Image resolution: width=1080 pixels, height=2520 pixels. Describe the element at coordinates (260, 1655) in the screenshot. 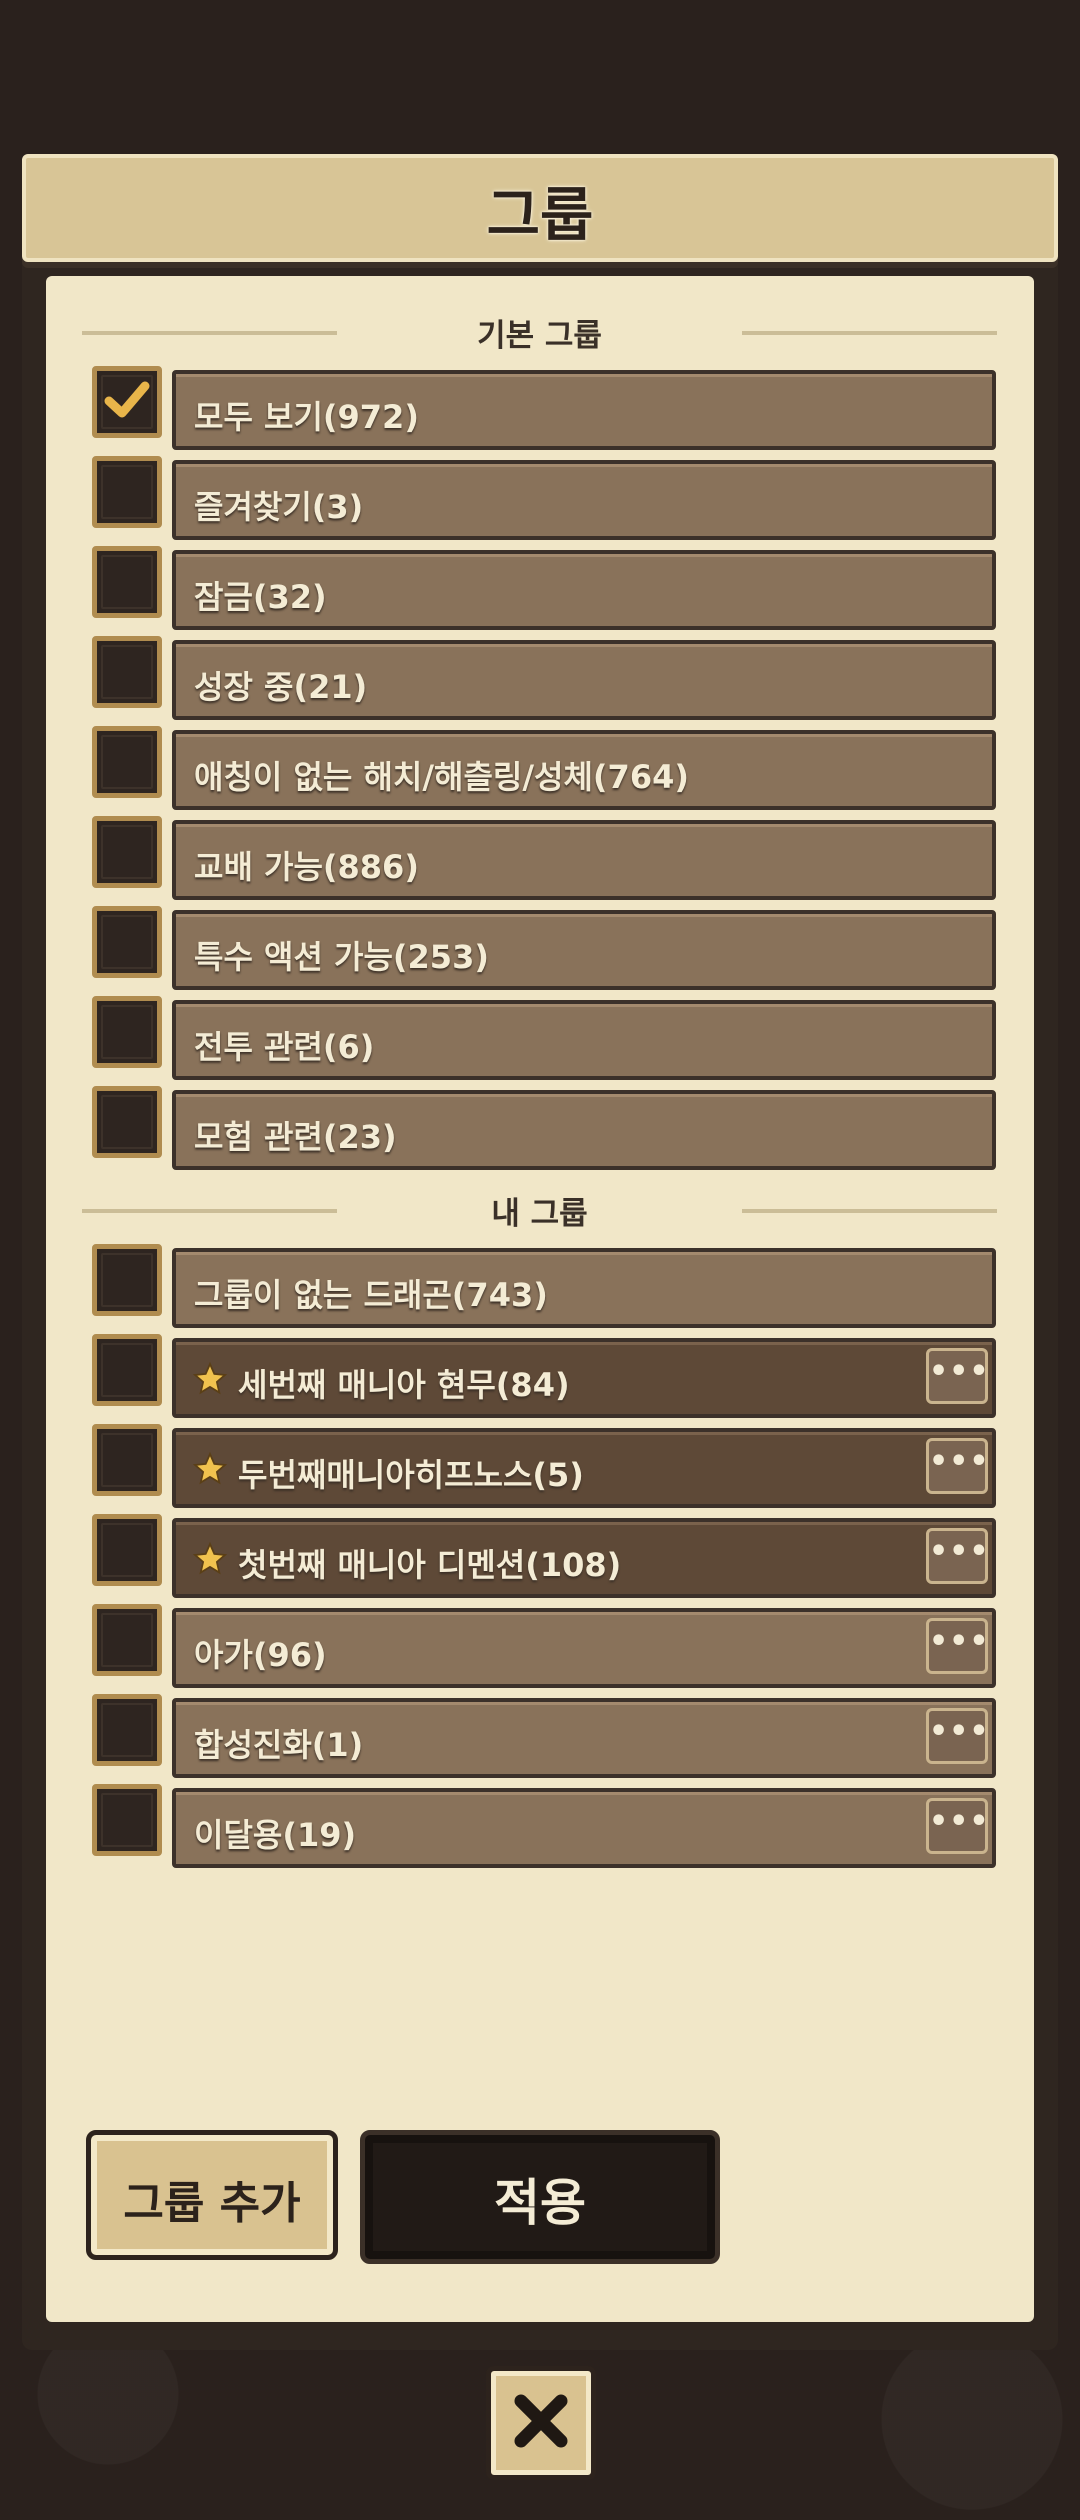

I see `group-label: 아가(96)` at that location.